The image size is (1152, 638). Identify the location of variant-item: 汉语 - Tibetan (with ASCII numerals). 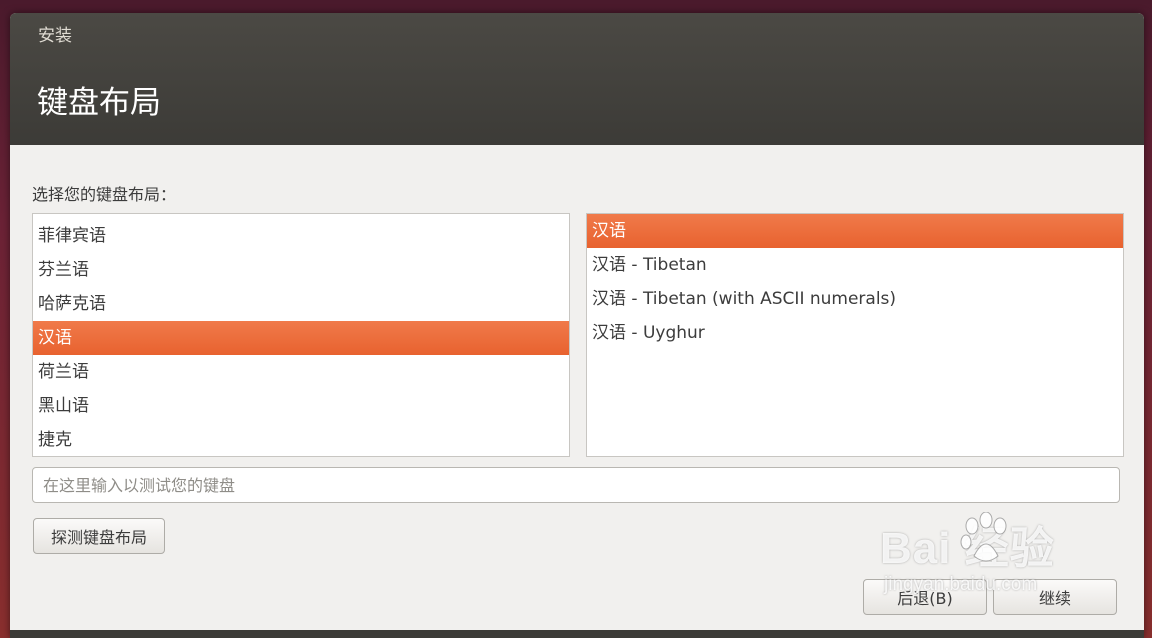
(855, 299).